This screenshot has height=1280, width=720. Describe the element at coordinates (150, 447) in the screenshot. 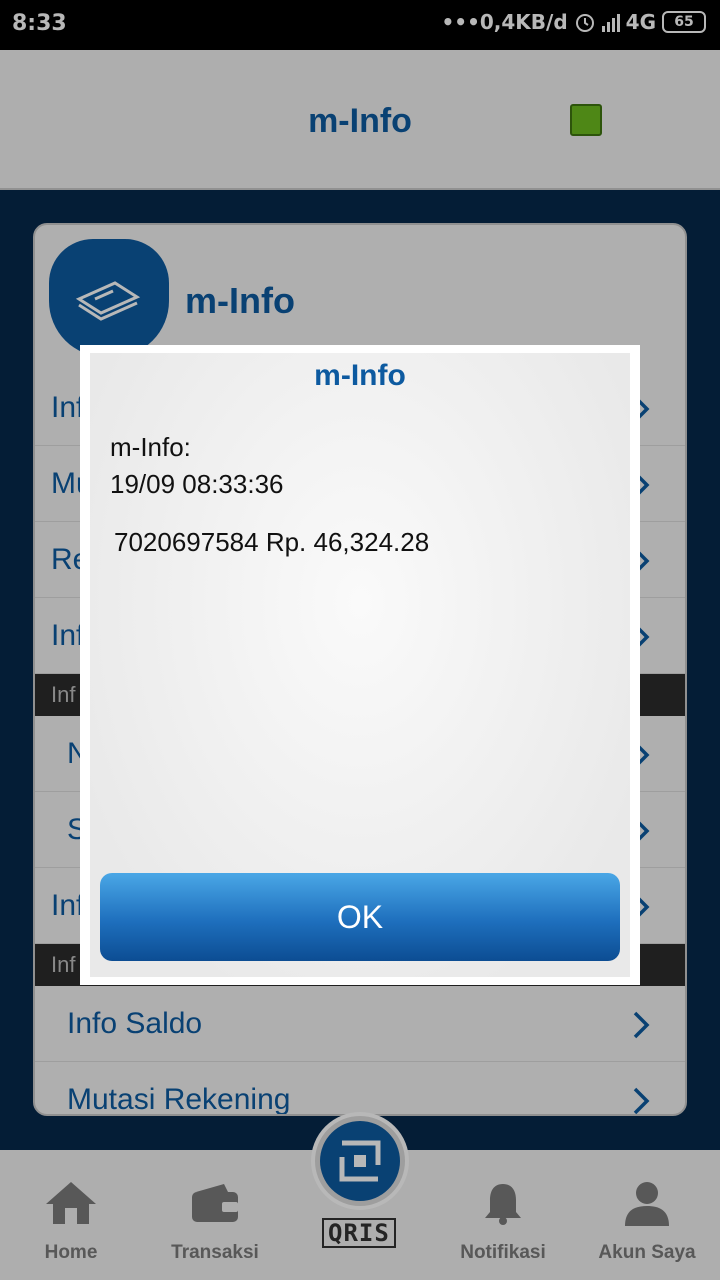

I see `message-line-1: m-Info:` at that location.